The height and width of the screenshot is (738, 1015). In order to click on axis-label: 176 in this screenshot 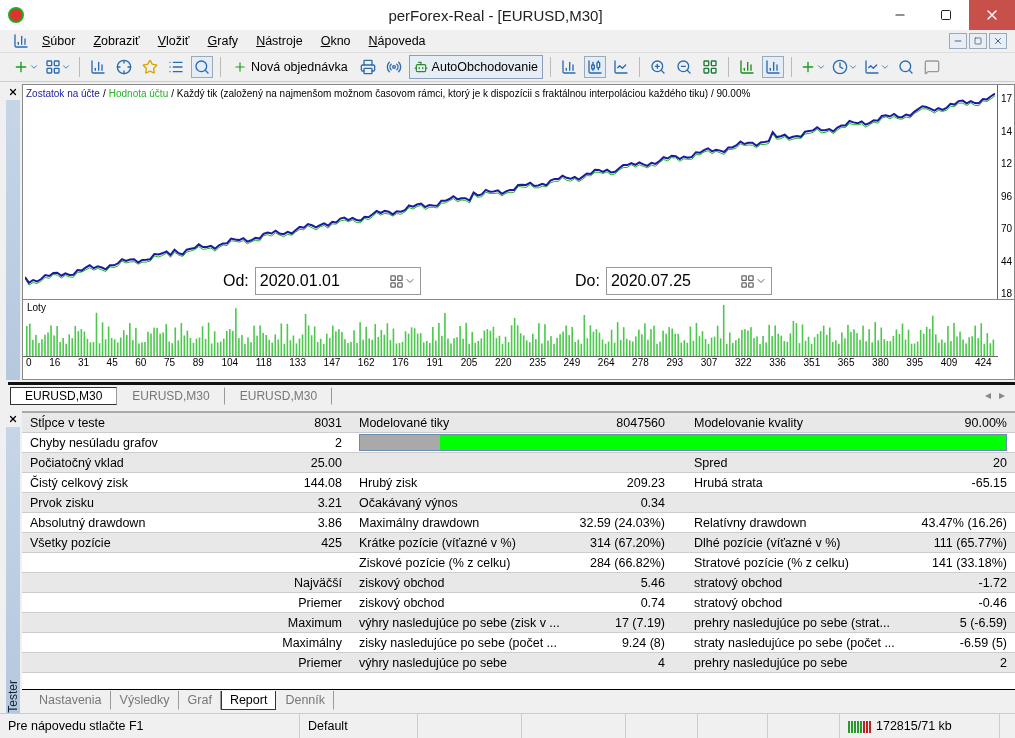, I will do `click(400, 362)`.